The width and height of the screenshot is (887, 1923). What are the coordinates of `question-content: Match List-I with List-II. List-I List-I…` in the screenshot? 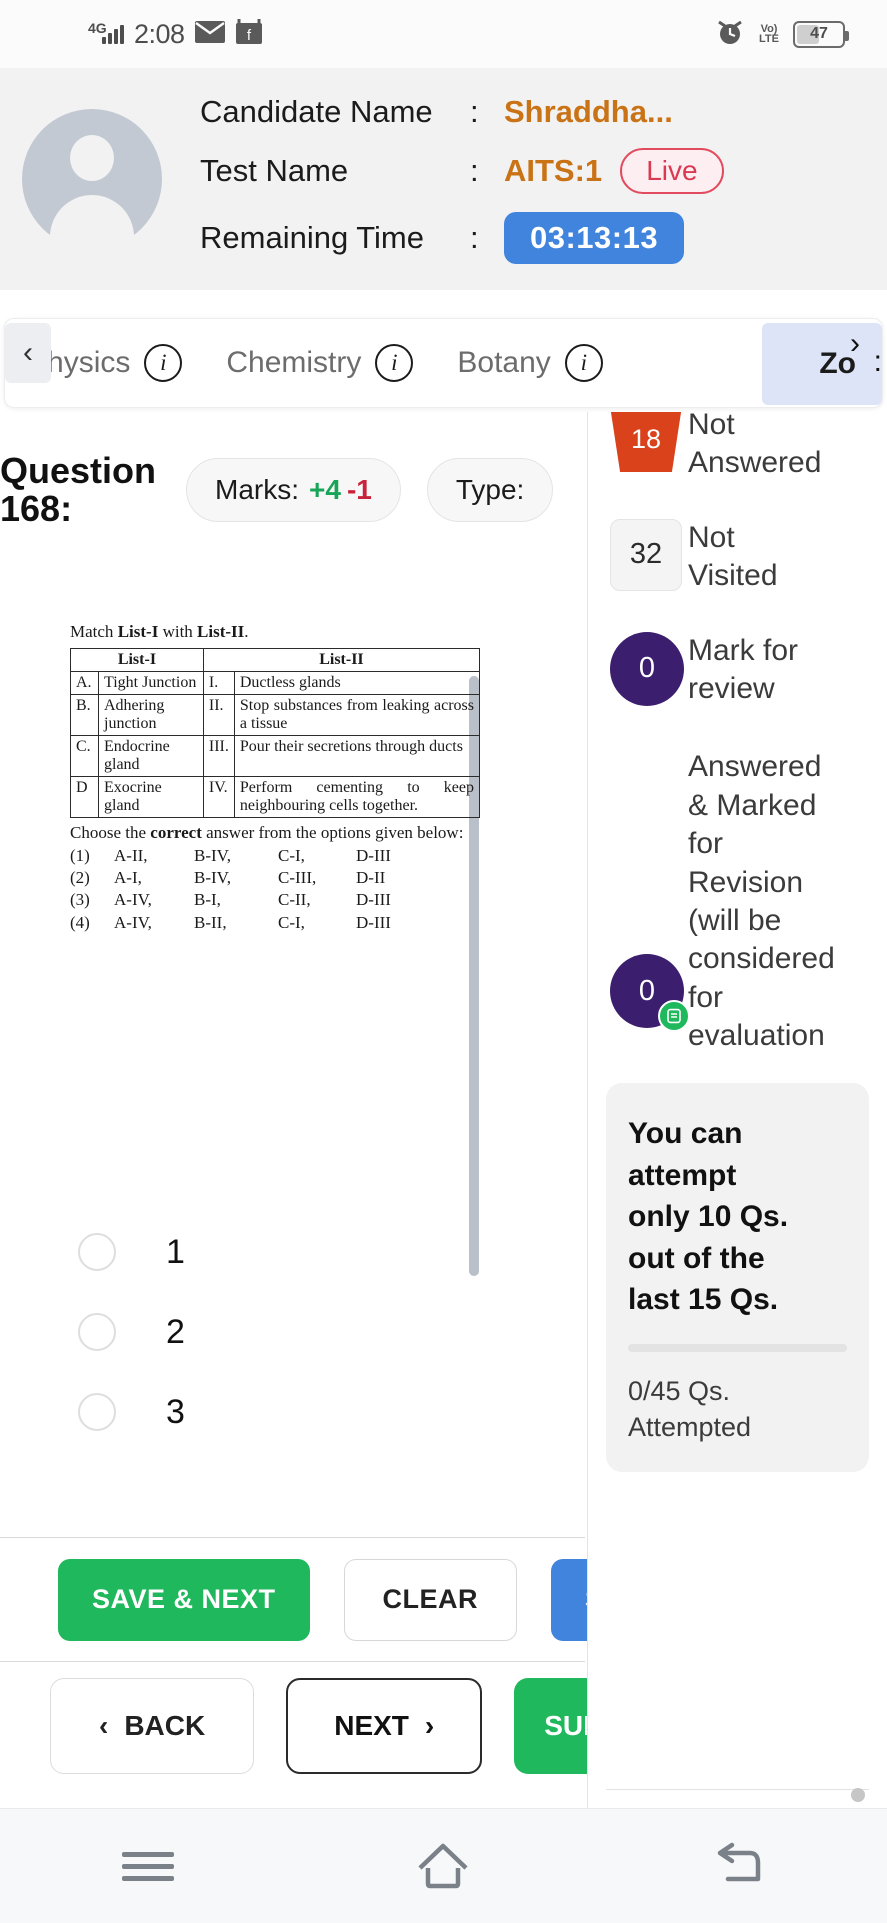 It's located at (275, 778).